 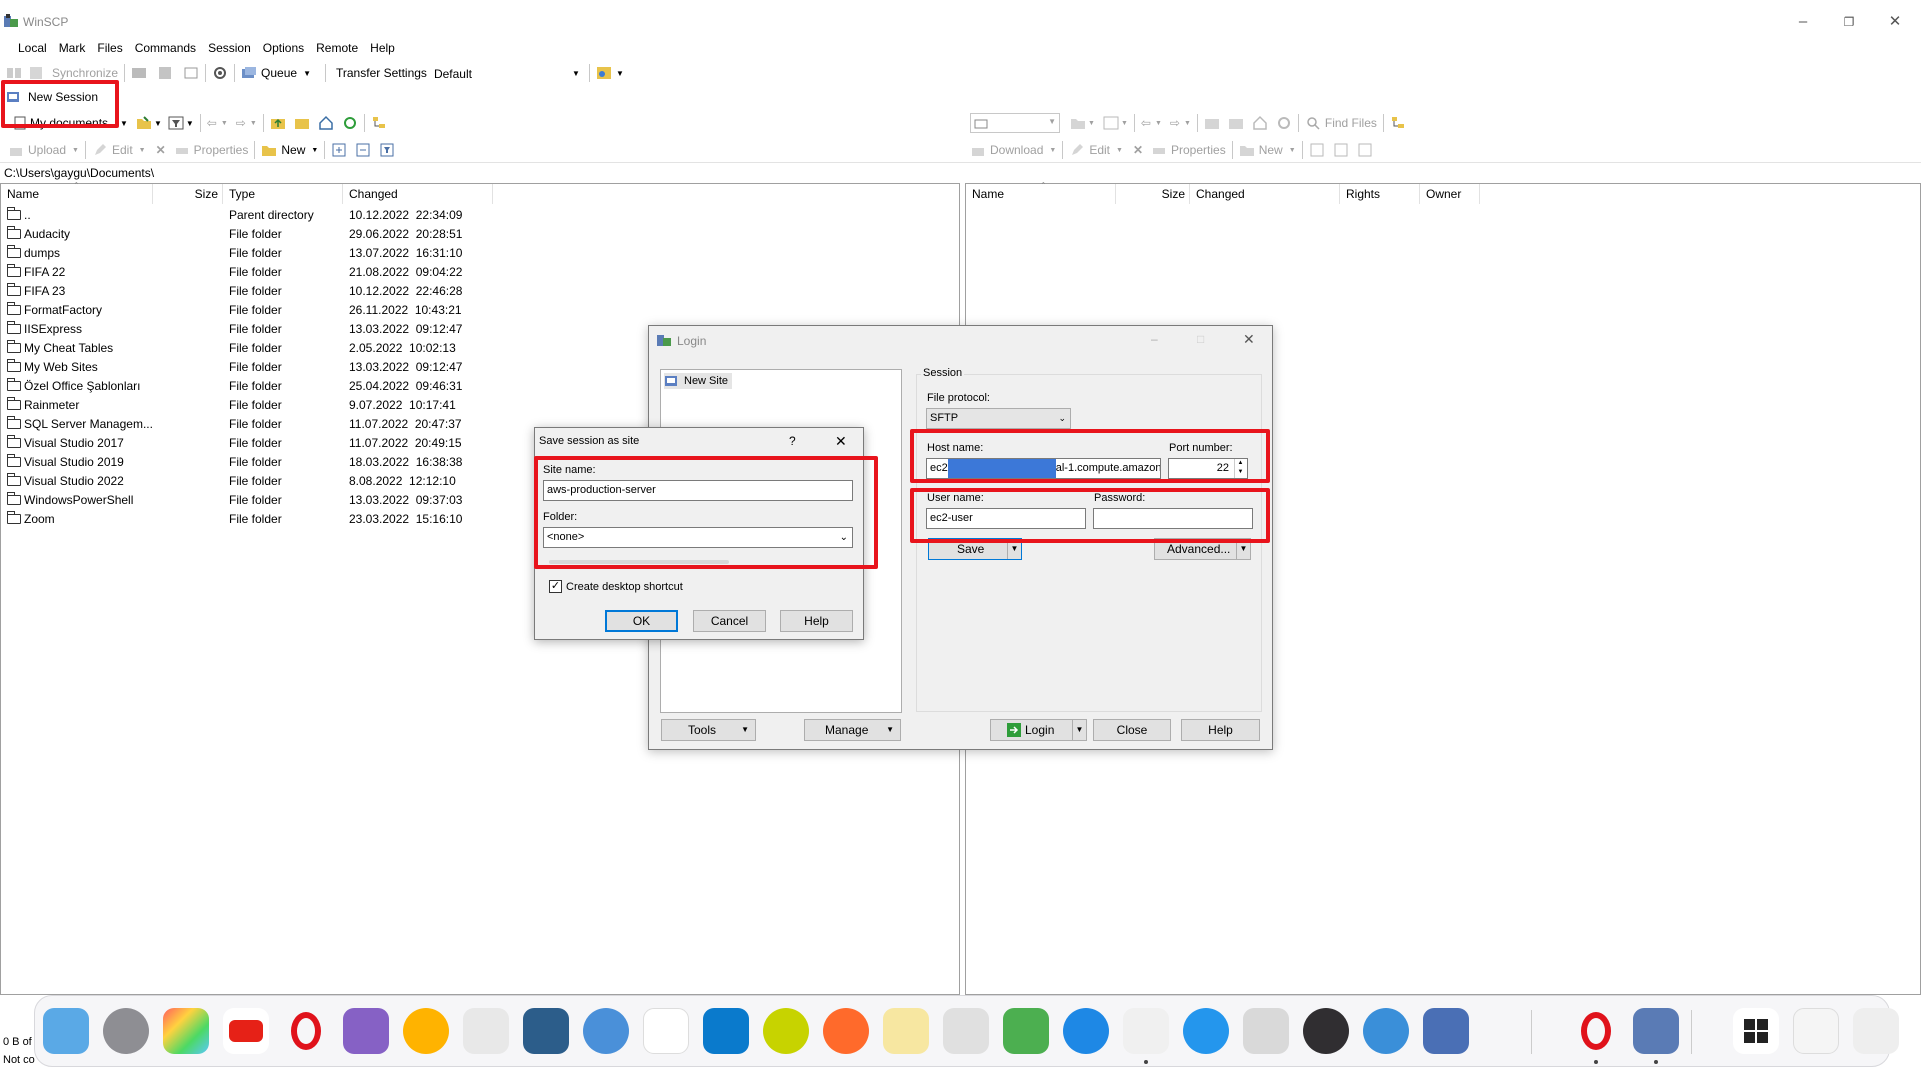 What do you see at coordinates (1849, 22) in the screenshot?
I see `restore-icon: ❐` at bounding box center [1849, 22].